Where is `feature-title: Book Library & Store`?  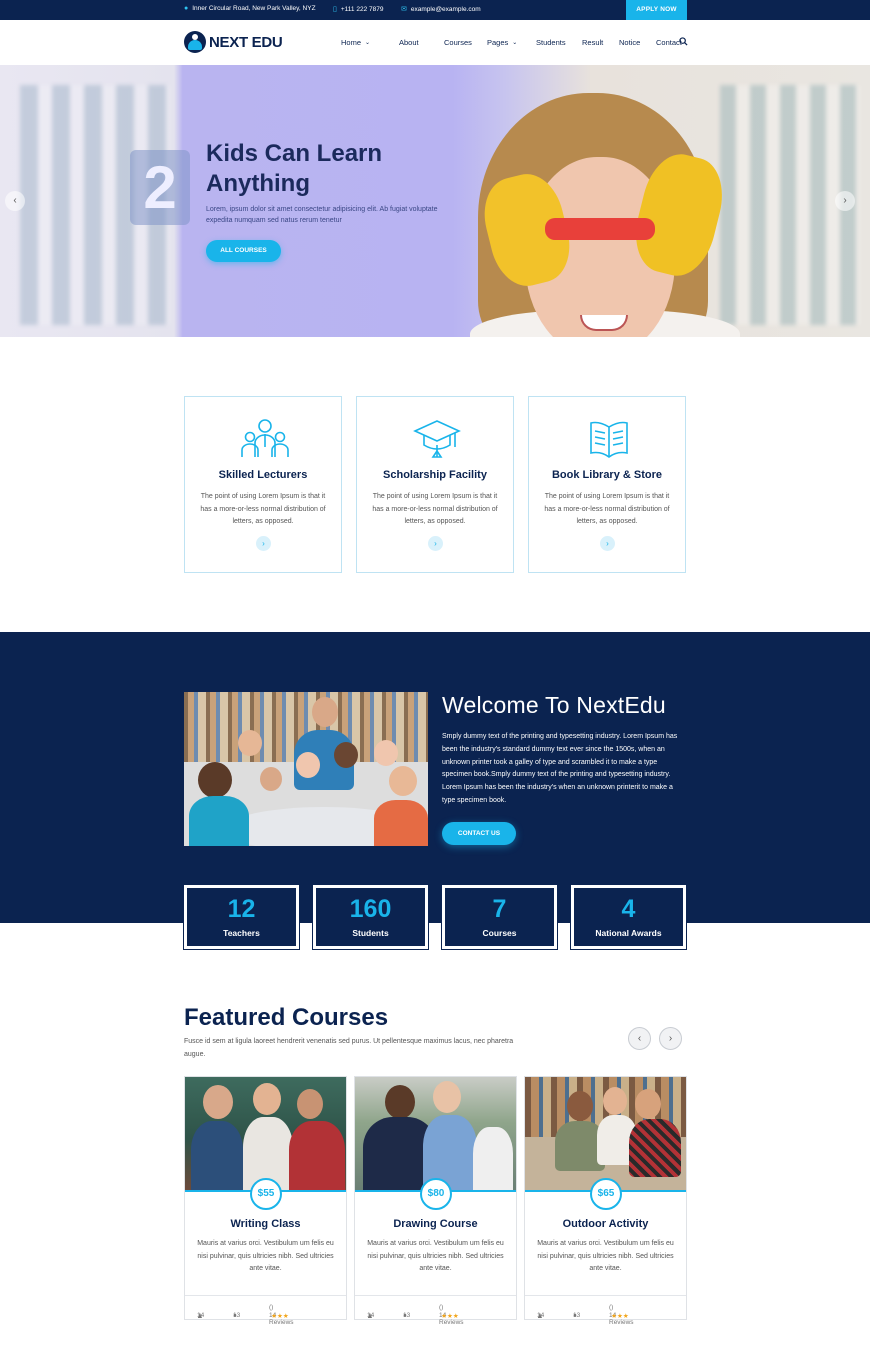 feature-title: Book Library & Store is located at coordinates (607, 475).